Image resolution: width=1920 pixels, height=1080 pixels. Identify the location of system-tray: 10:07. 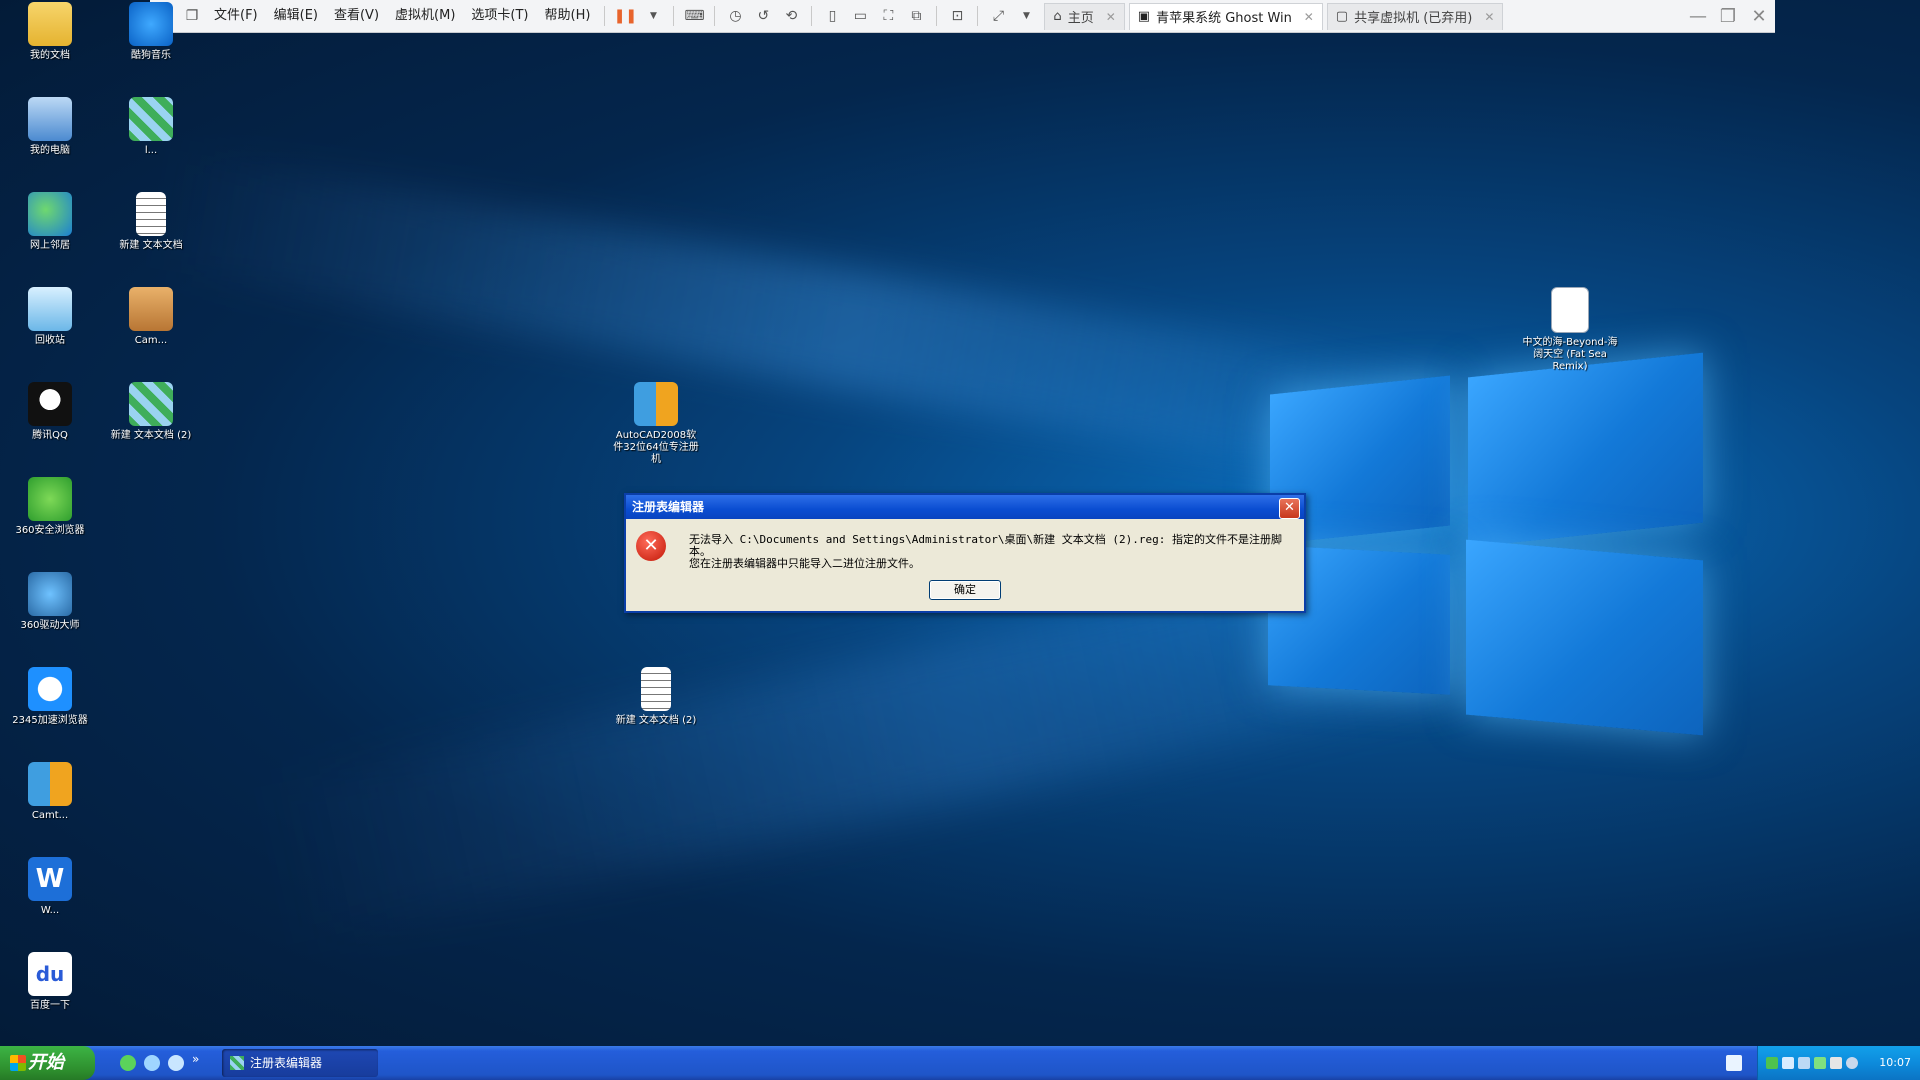
(1838, 1063).